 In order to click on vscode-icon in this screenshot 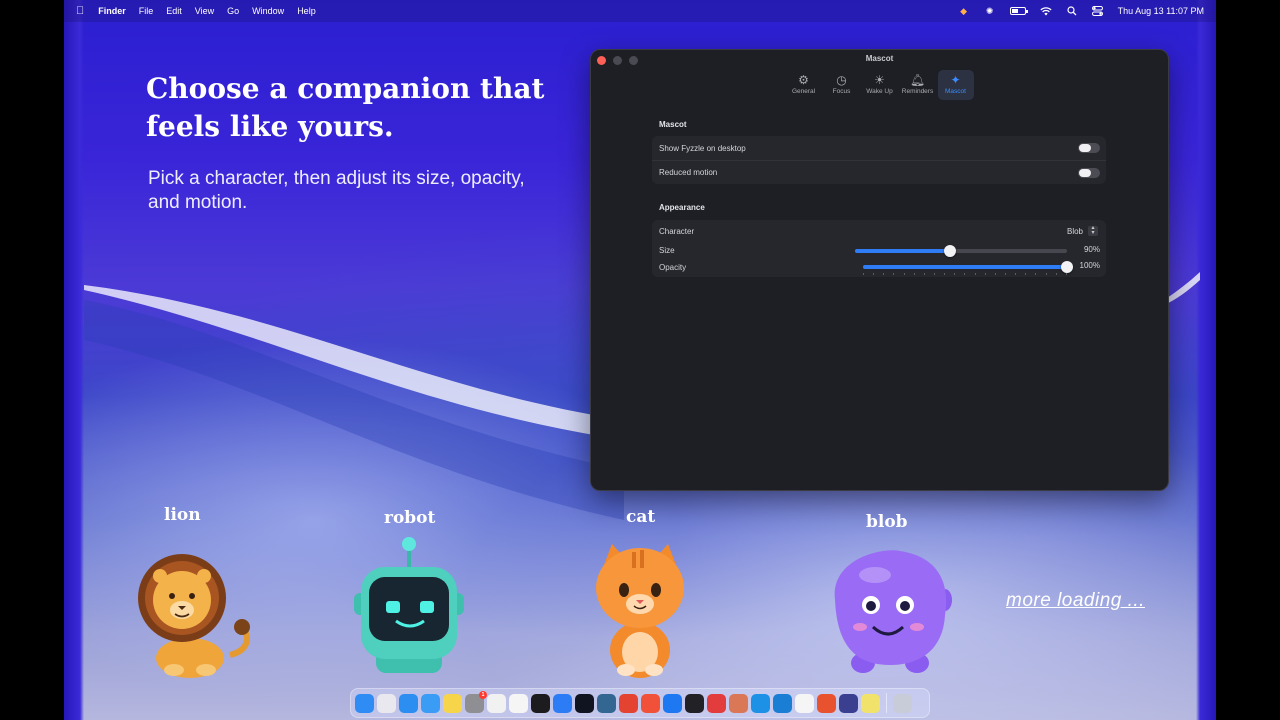, I will do `click(782, 703)`.